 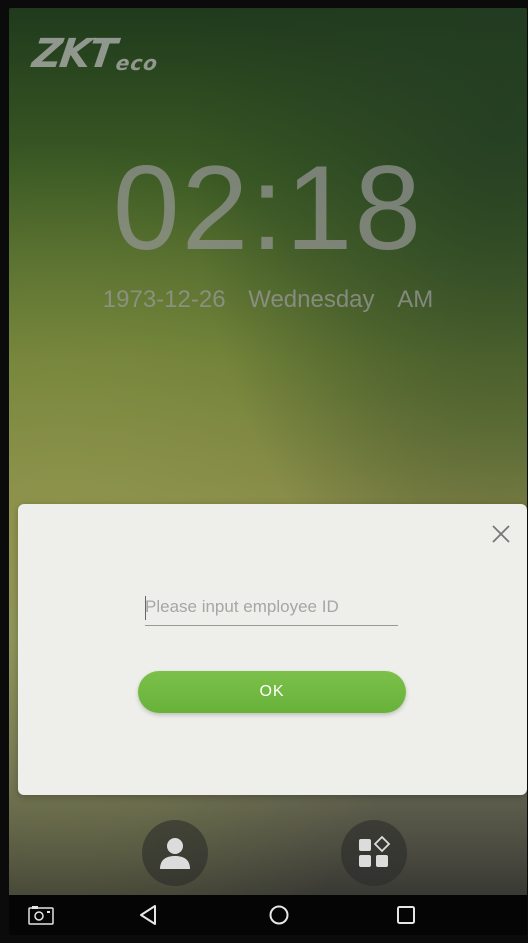 I want to click on home-button, so click(x=279, y=915).